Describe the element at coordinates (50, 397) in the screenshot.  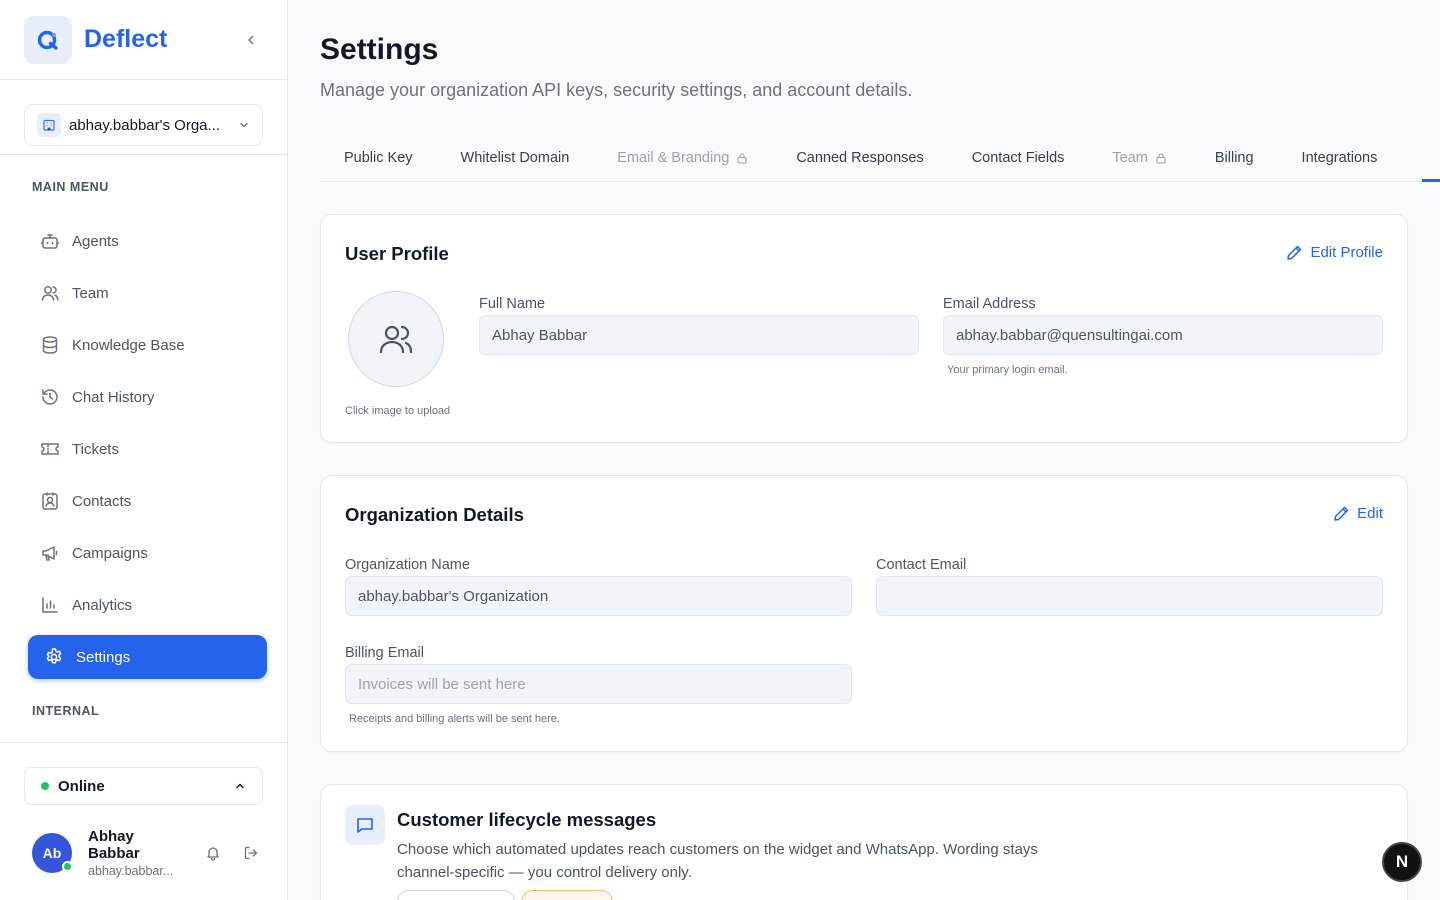
I see `history-icon` at that location.